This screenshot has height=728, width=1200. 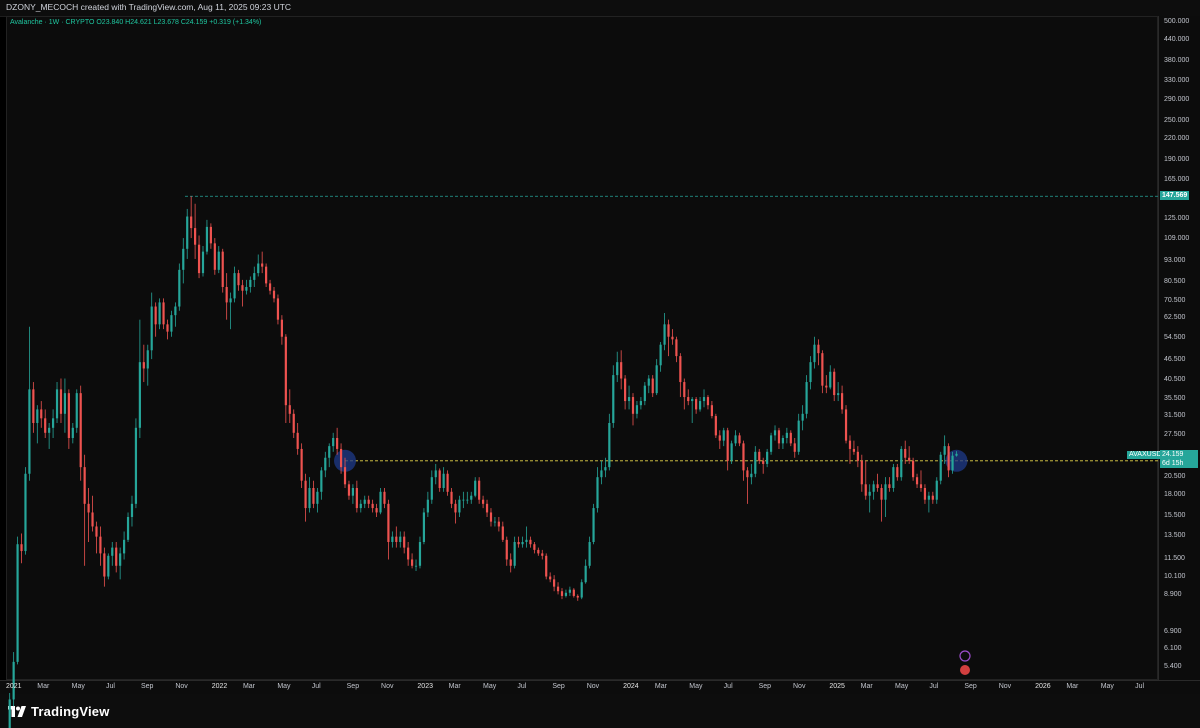 I want to click on symbol-price-tag: AVAXUSD, so click(x=1145, y=455).